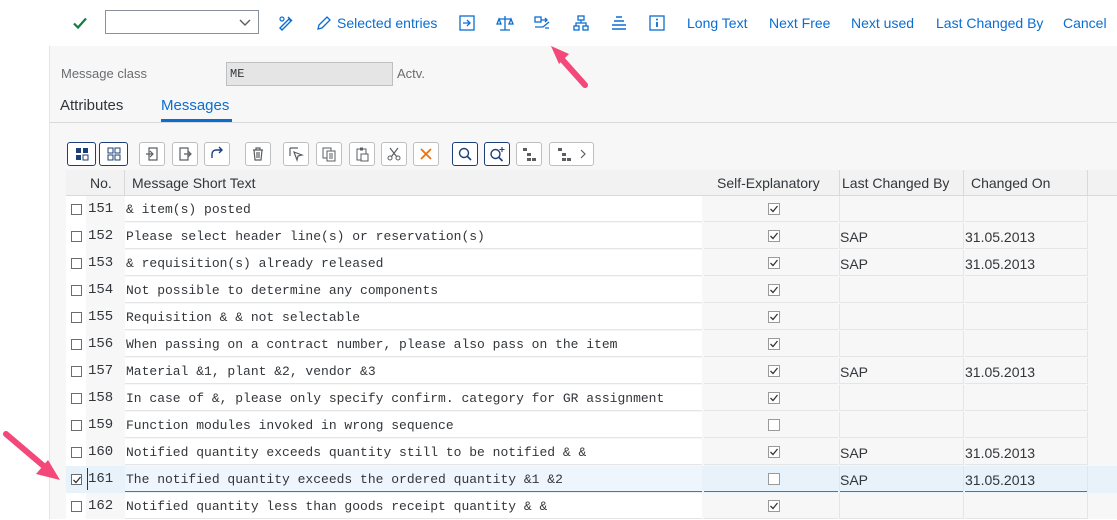 Image resolution: width=1117 pixels, height=520 pixels. What do you see at coordinates (309, 74) in the screenshot?
I see `message-class-field: ME` at bounding box center [309, 74].